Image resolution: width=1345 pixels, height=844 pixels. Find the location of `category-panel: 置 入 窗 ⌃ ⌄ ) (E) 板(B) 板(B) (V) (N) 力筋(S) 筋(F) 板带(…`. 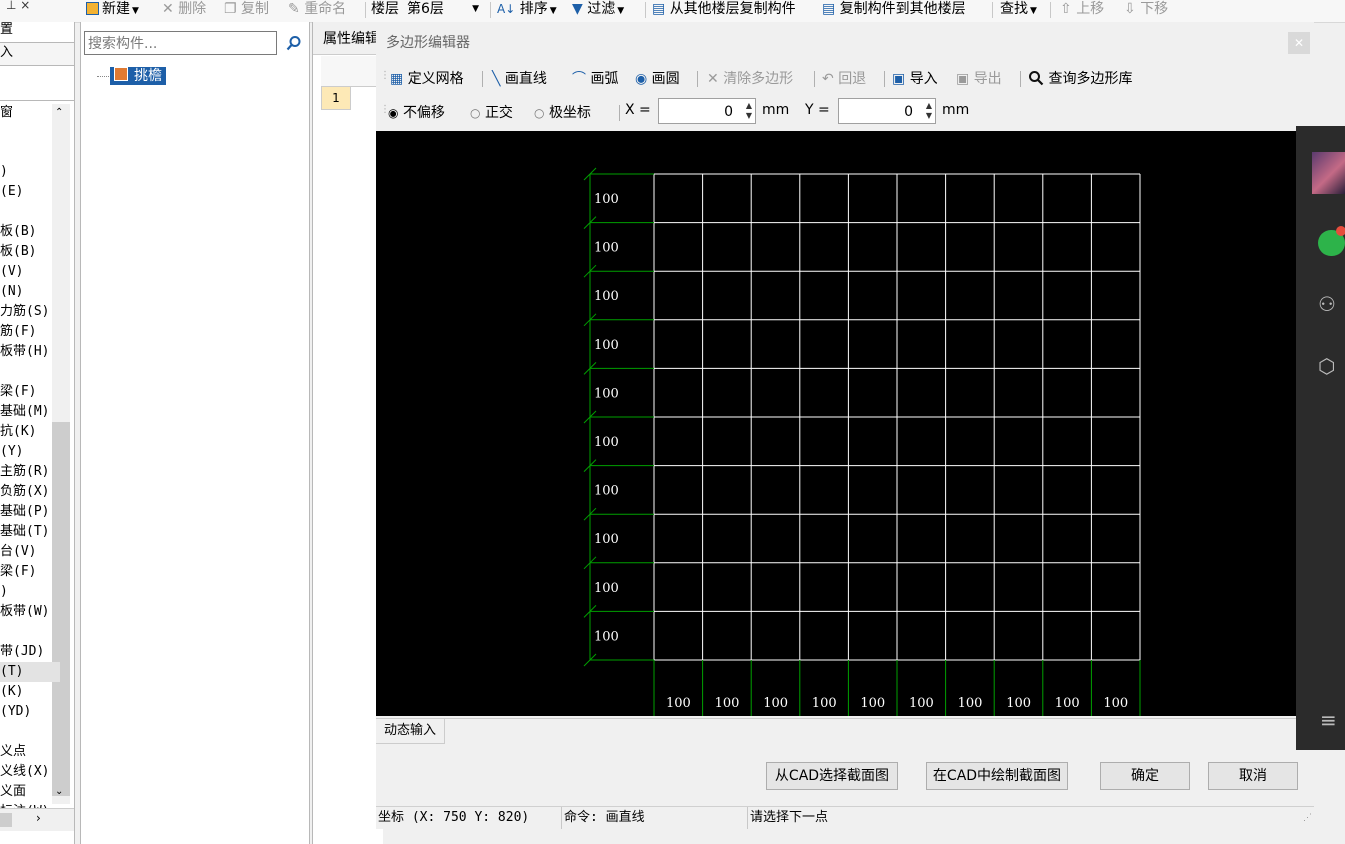

category-panel: 置 入 窗 ⌃ ⌄ ) (E) 板(B) 板(B) (V) (N) 力筋(S) 筋(F) 板带(… is located at coordinates (37, 433).